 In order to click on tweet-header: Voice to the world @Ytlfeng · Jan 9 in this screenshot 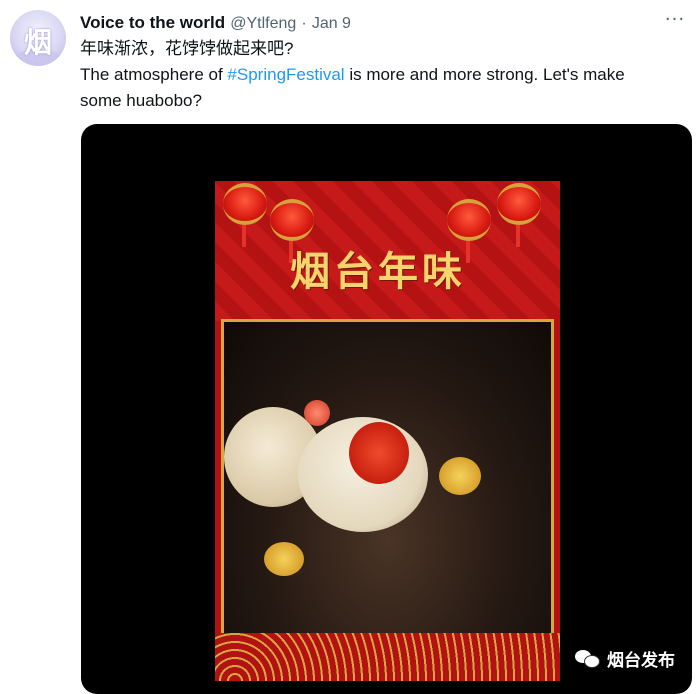, I will do `click(215, 23)`.